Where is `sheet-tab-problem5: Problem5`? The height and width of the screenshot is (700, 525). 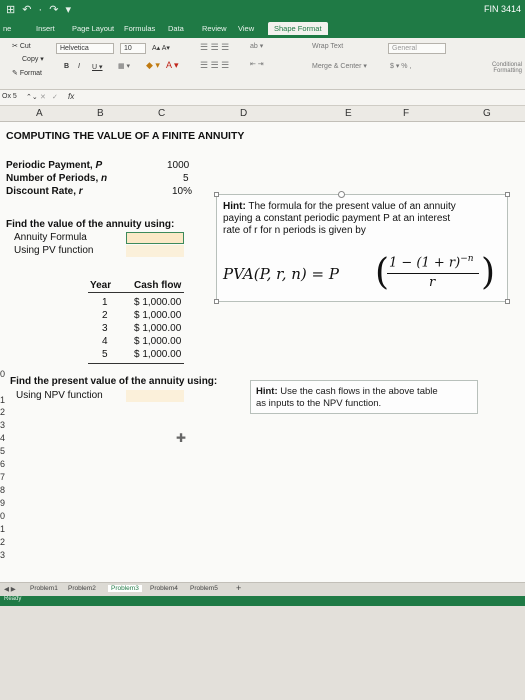 sheet-tab-problem5: Problem5 is located at coordinates (204, 588).